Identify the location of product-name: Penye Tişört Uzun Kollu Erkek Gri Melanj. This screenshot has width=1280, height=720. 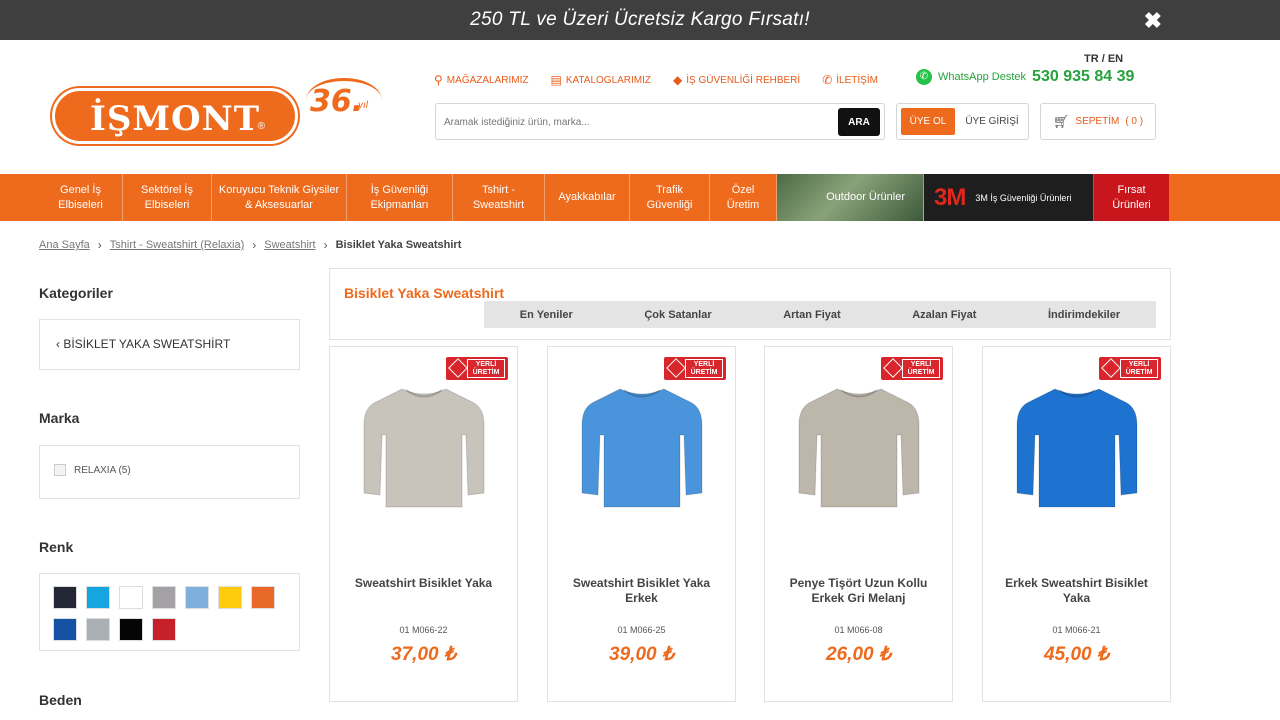
(858, 590).